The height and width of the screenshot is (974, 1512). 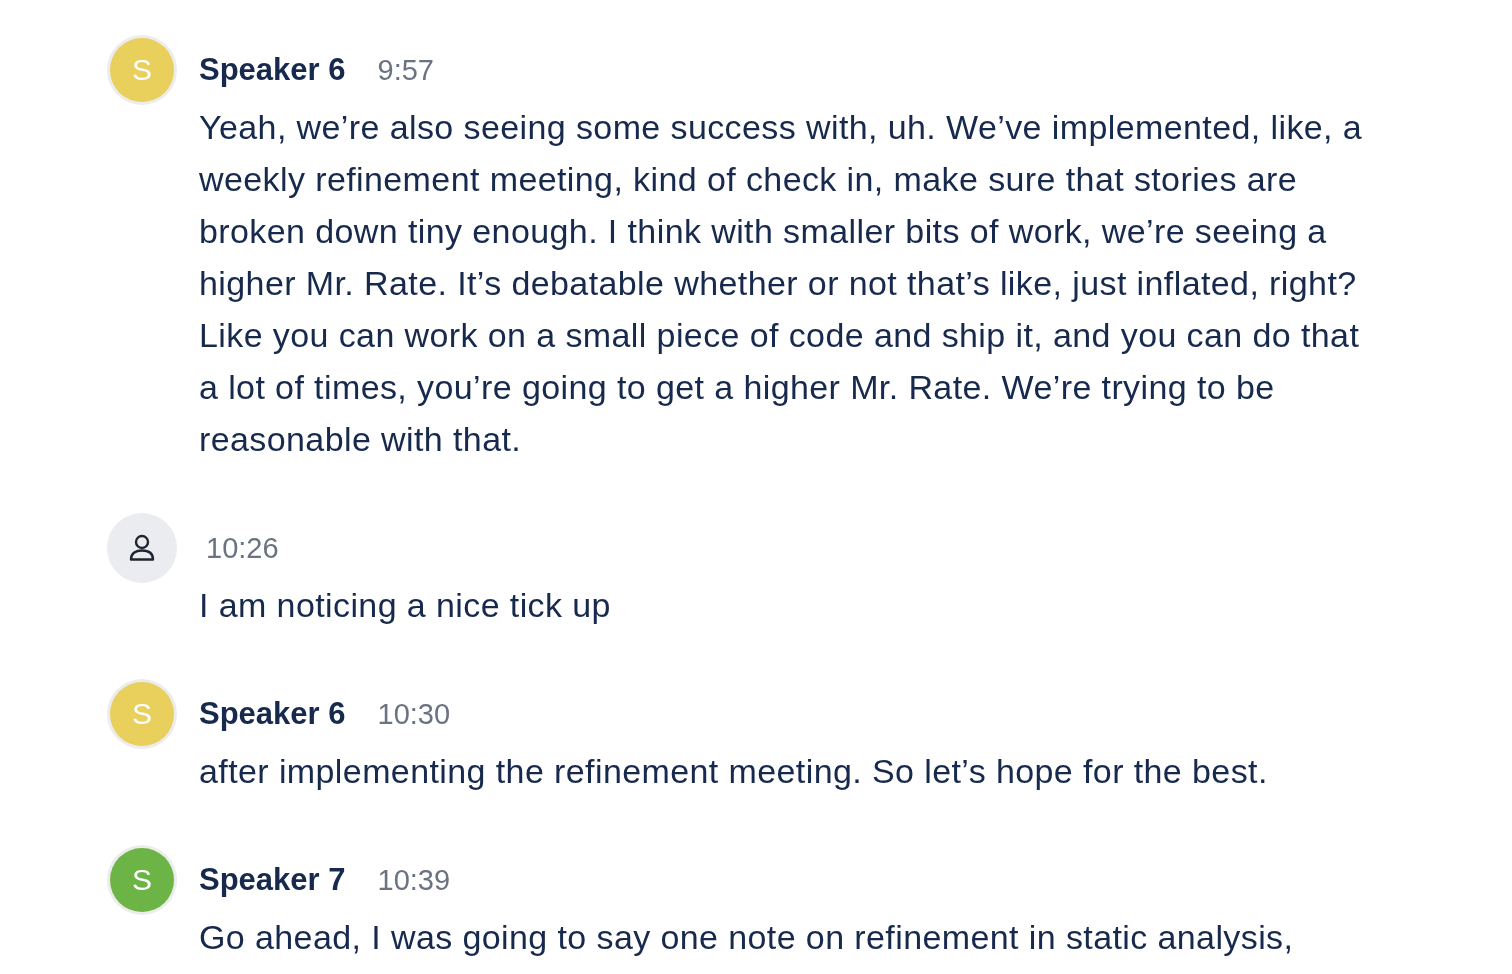 What do you see at coordinates (747, 937) in the screenshot?
I see `transcript-text: Go ahead, I was going to say one note on refinement in static analysis,` at bounding box center [747, 937].